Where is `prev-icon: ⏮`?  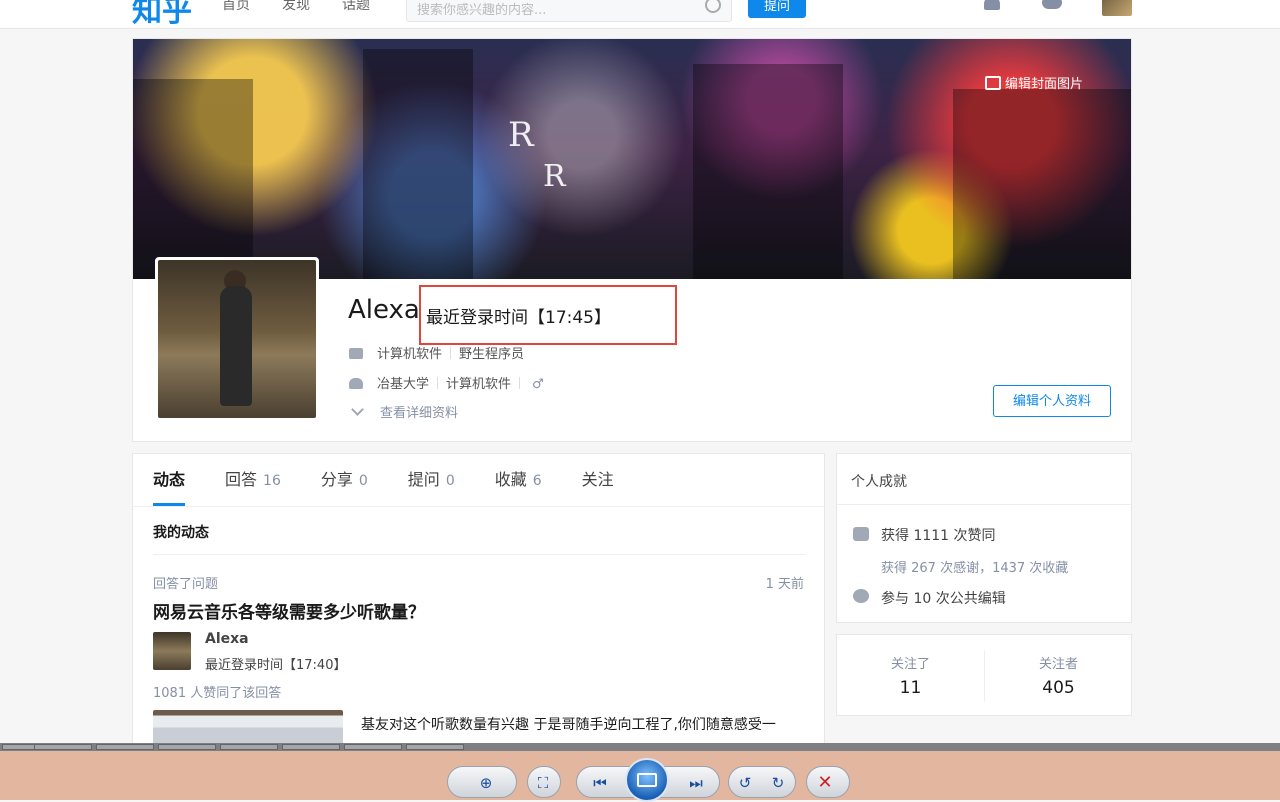
prev-icon: ⏮ is located at coordinates (600, 783).